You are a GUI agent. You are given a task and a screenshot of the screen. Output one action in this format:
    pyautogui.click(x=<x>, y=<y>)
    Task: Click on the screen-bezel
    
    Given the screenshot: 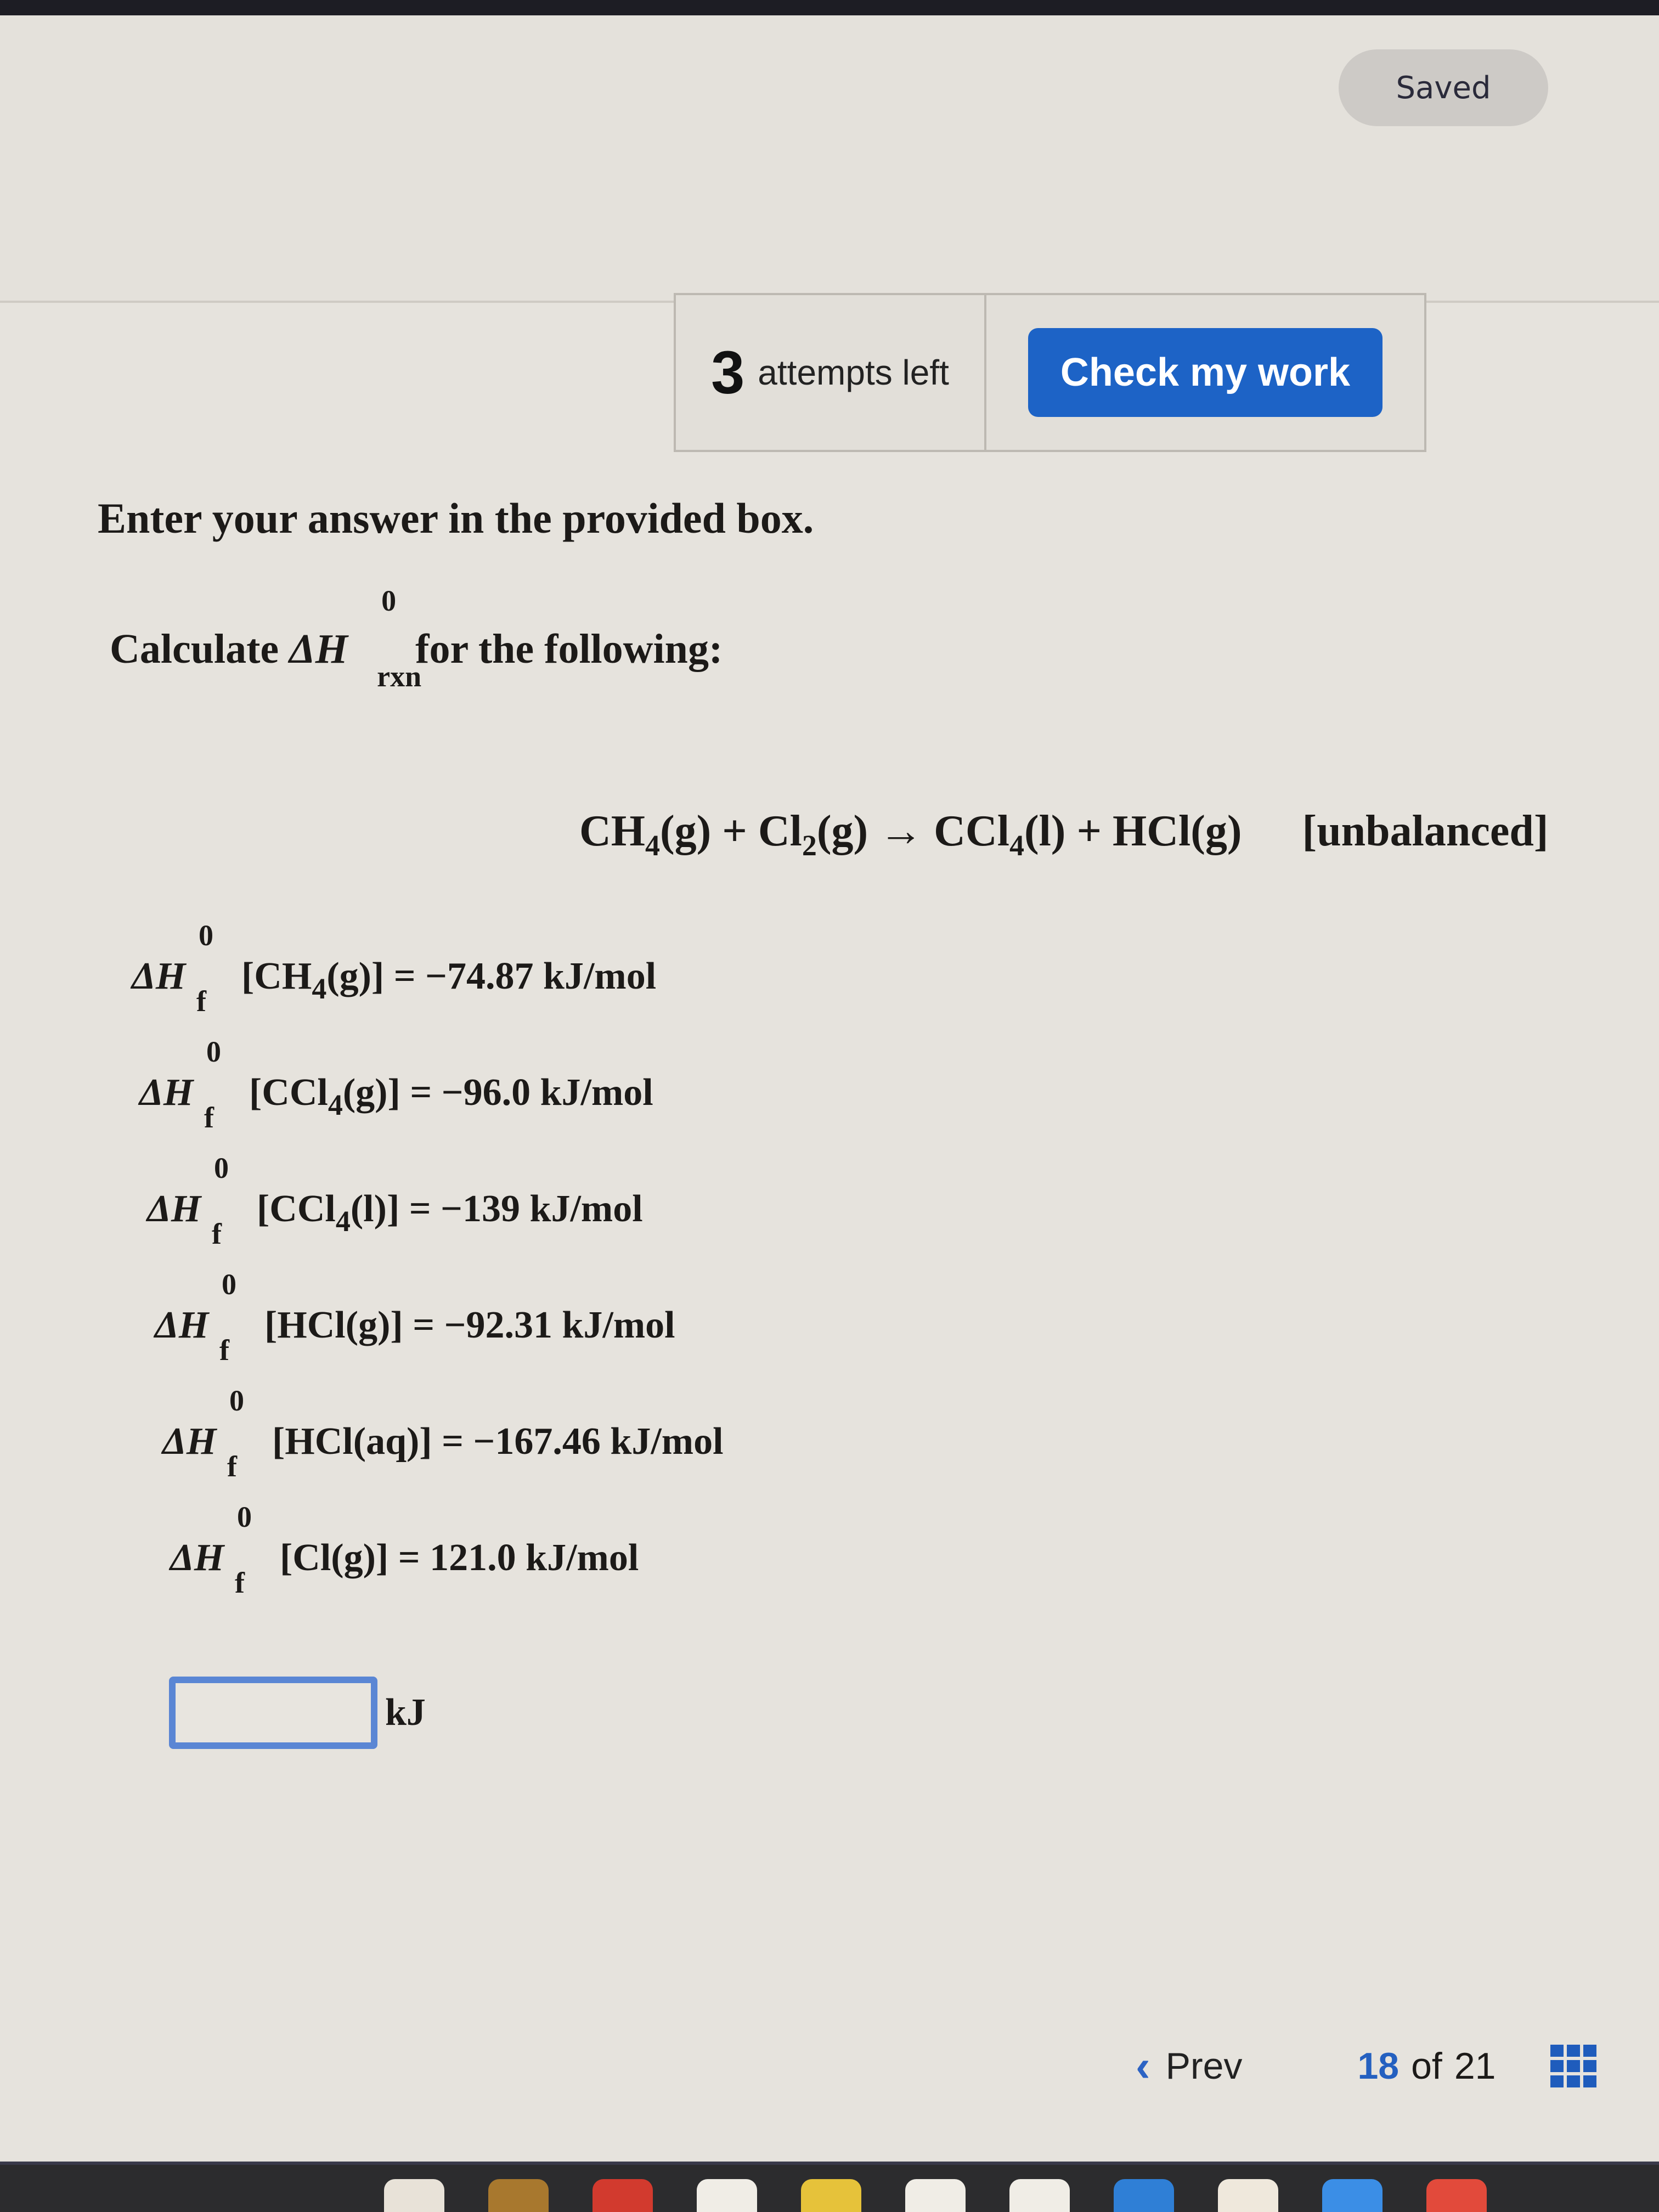 What is the action you would take?
    pyautogui.click(x=830, y=8)
    